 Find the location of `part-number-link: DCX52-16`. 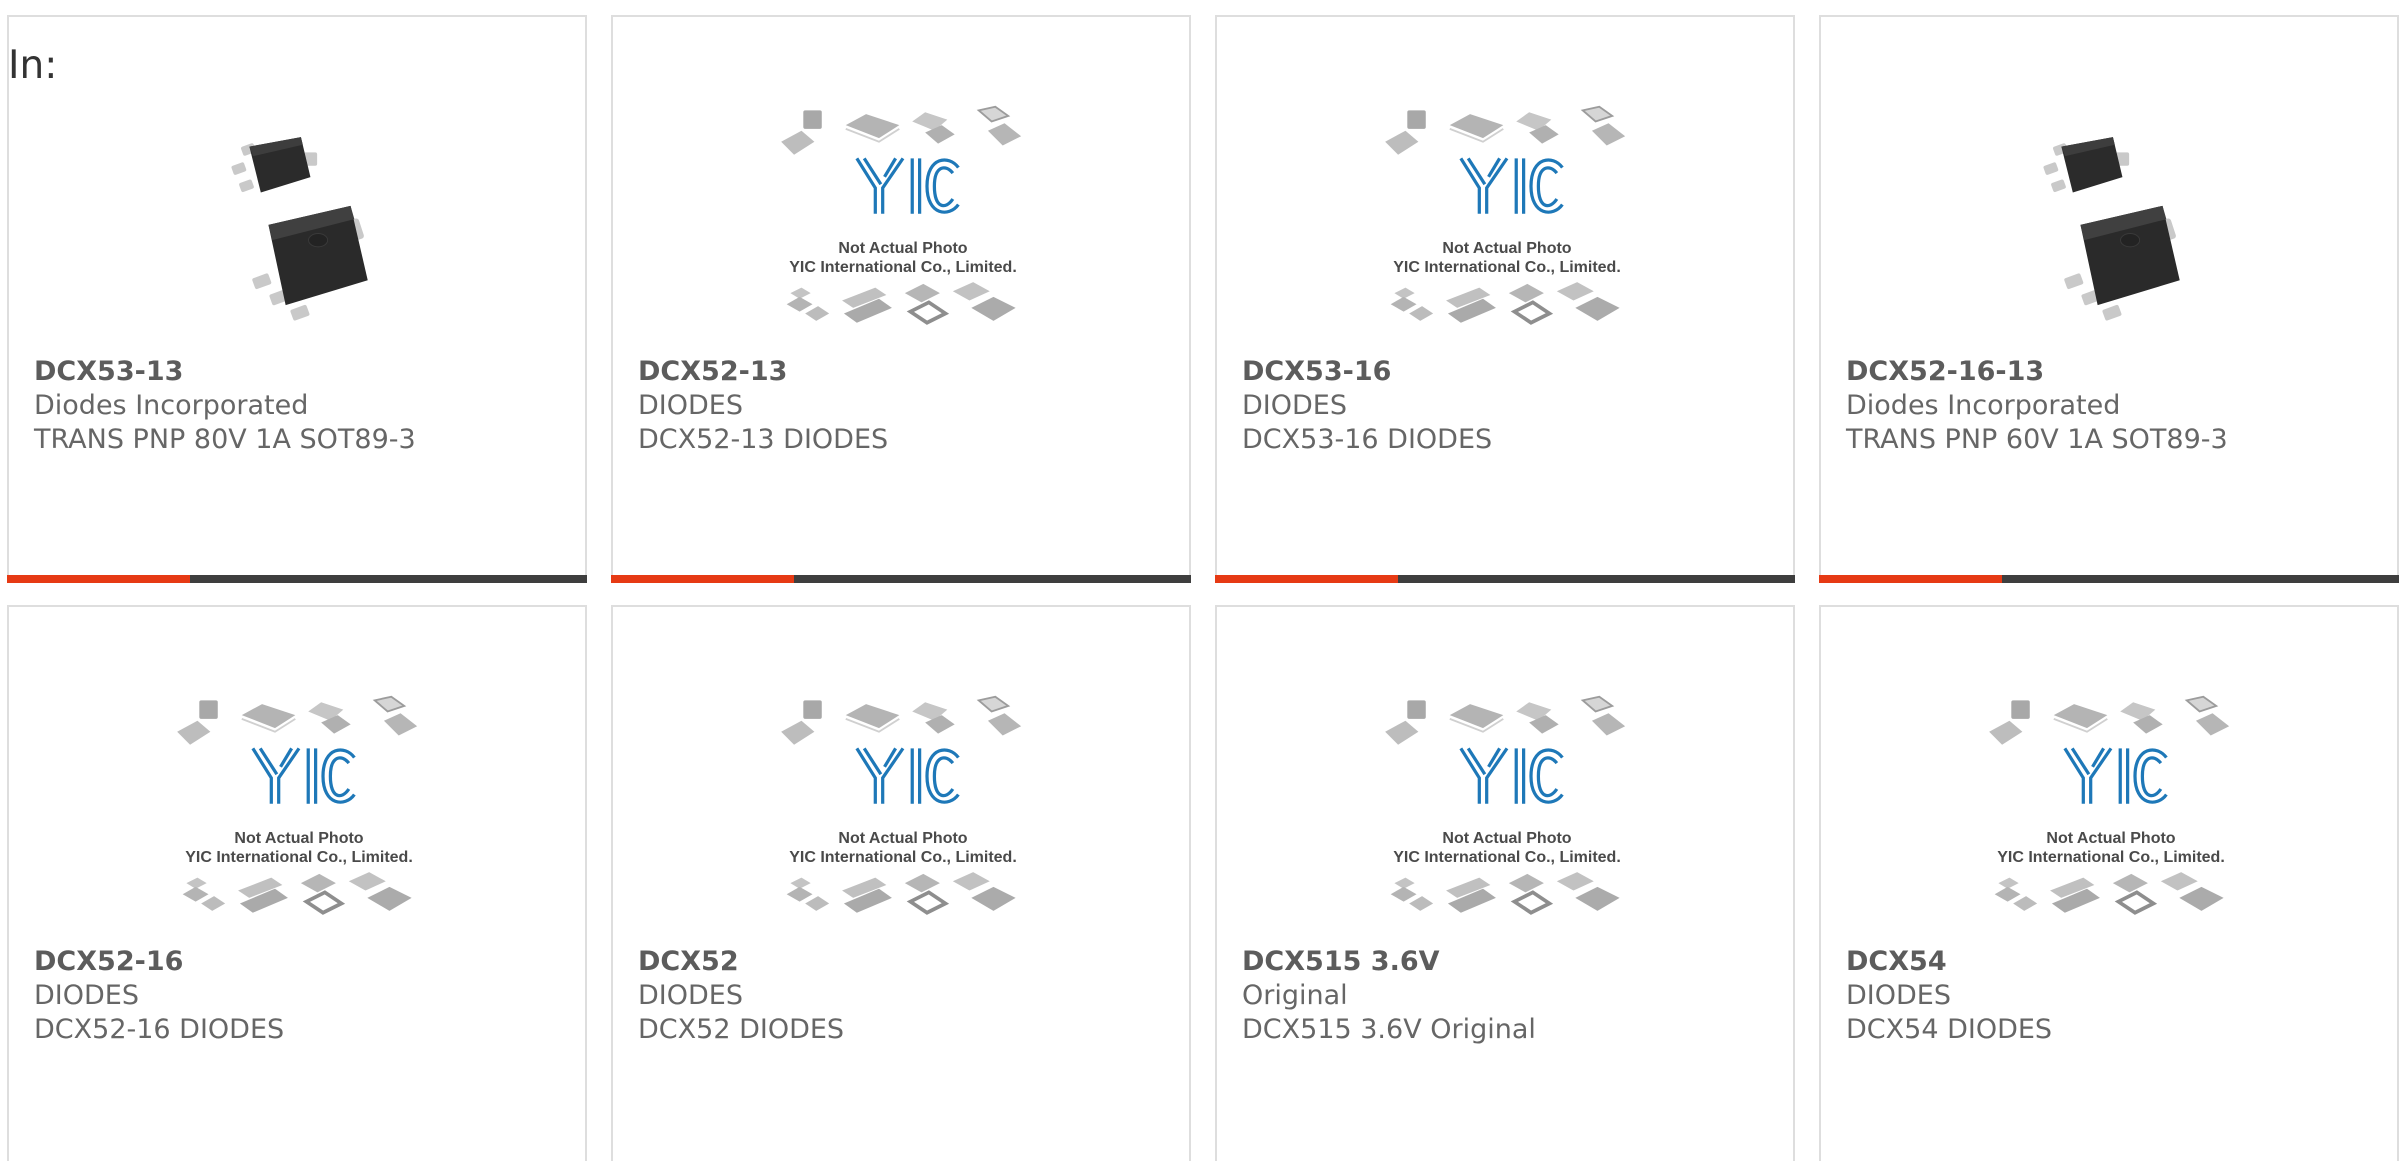

part-number-link: DCX52-16 is located at coordinates (304, 962).